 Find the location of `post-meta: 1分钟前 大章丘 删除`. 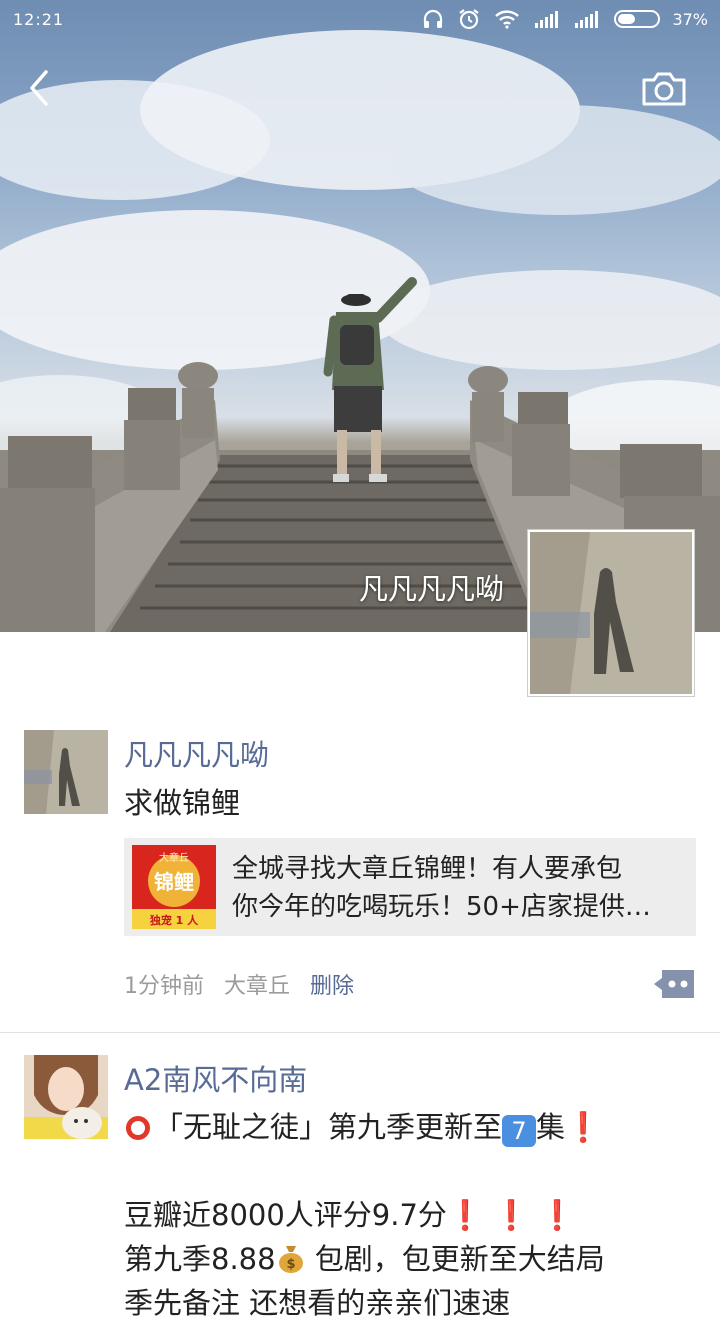

post-meta: 1分钟前 大章丘 删除 is located at coordinates (239, 984).